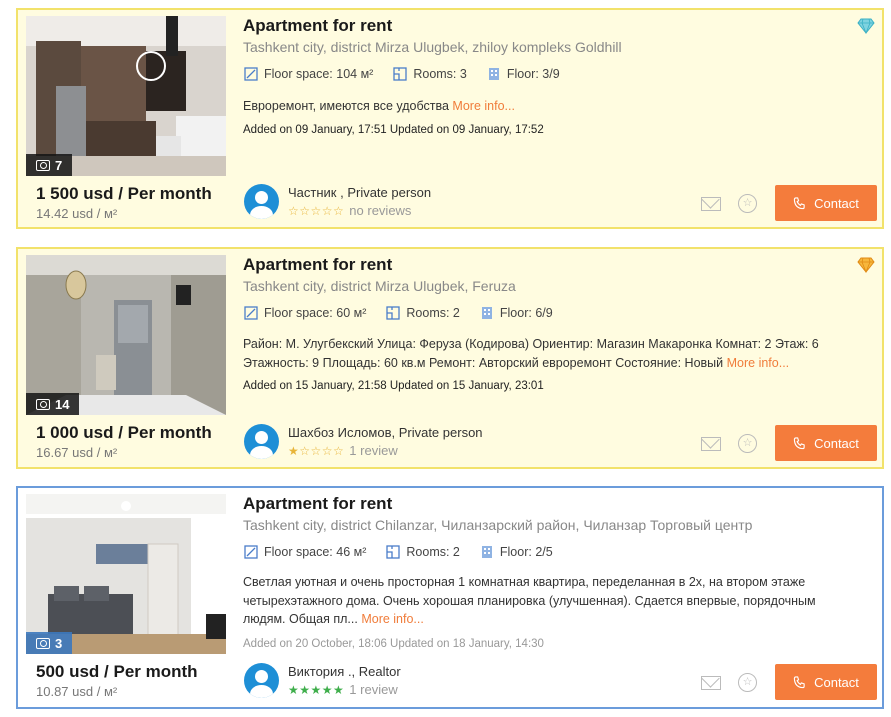 The width and height of the screenshot is (891, 717). Describe the element at coordinates (126, 96) in the screenshot. I see `listing-photo: 7` at that location.